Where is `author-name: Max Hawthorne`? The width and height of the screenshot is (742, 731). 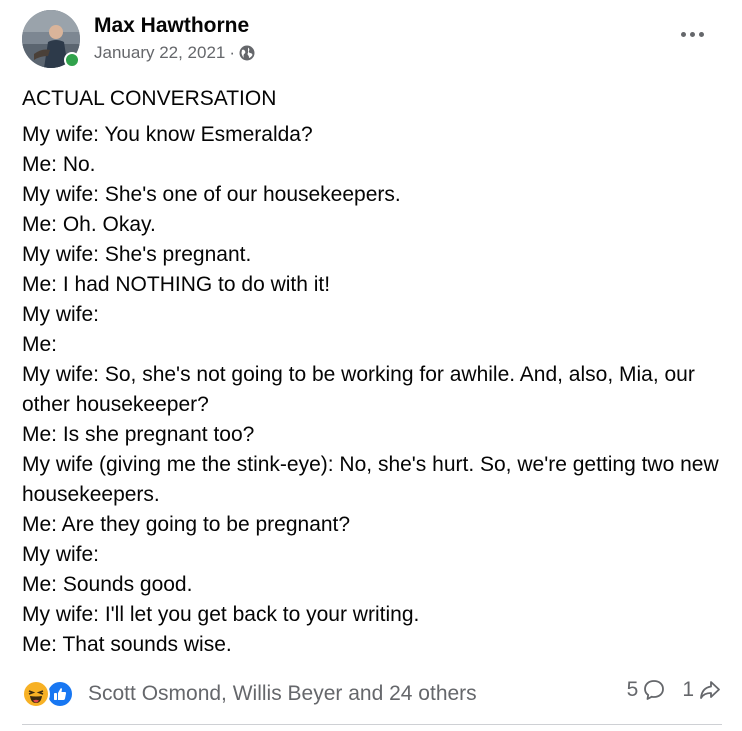 author-name: Max Hawthorne is located at coordinates (171, 26).